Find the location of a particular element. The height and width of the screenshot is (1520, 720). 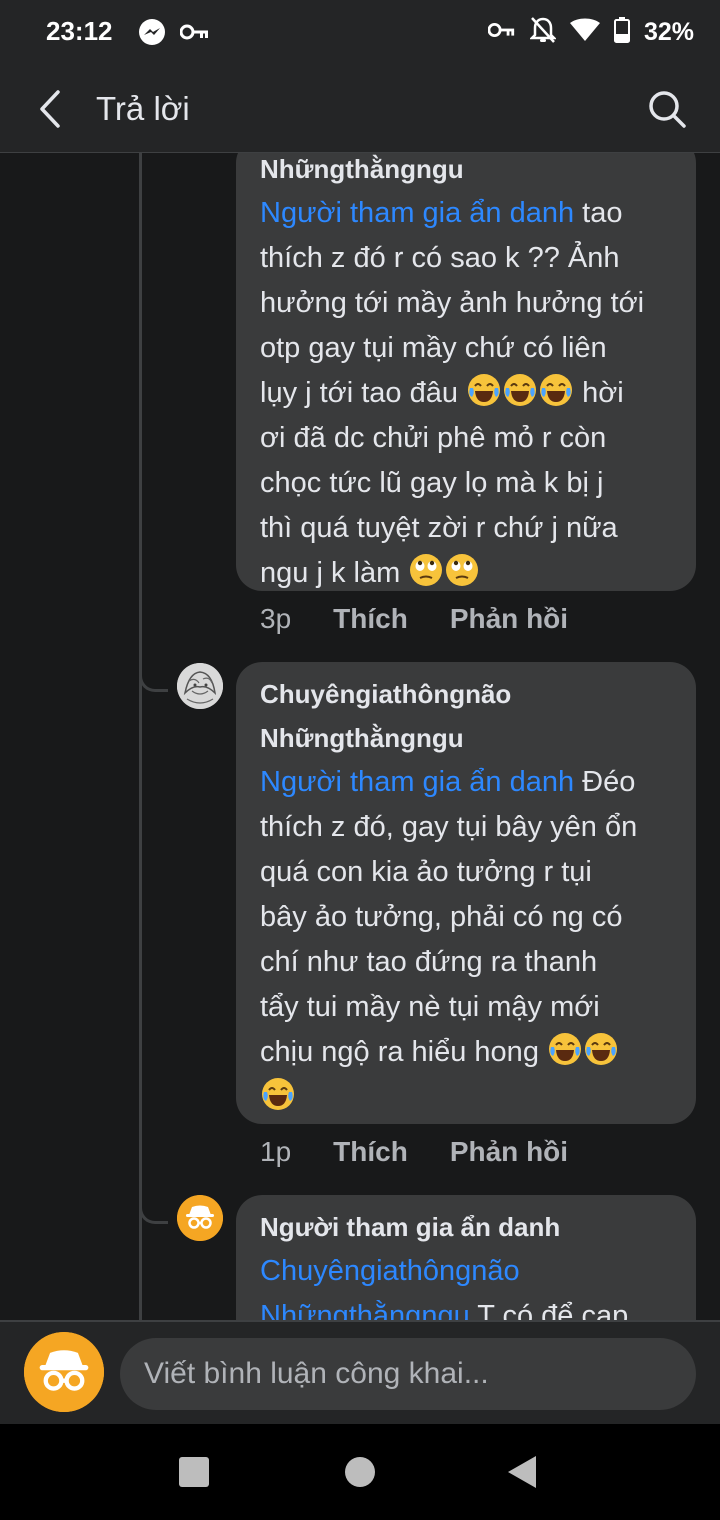

my-avatar is located at coordinates (64, 1372).